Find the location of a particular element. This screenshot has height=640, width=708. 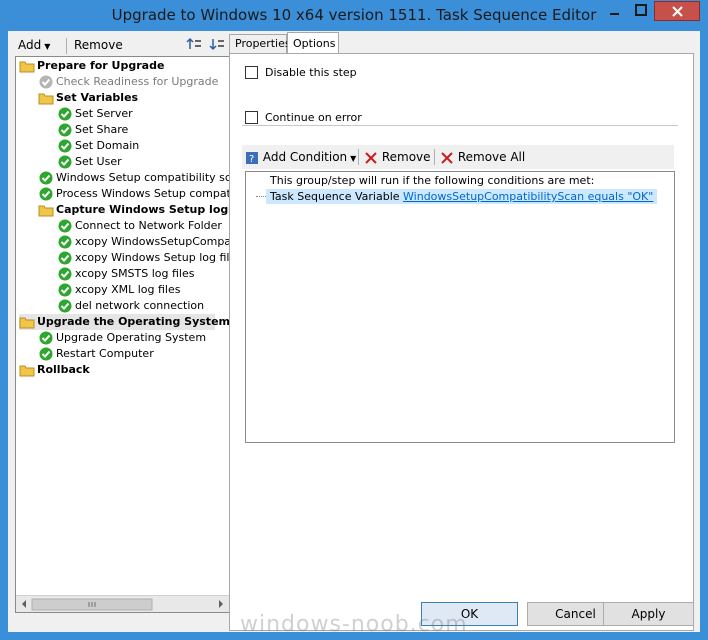

help-condition-icon: ? is located at coordinates (252, 158).